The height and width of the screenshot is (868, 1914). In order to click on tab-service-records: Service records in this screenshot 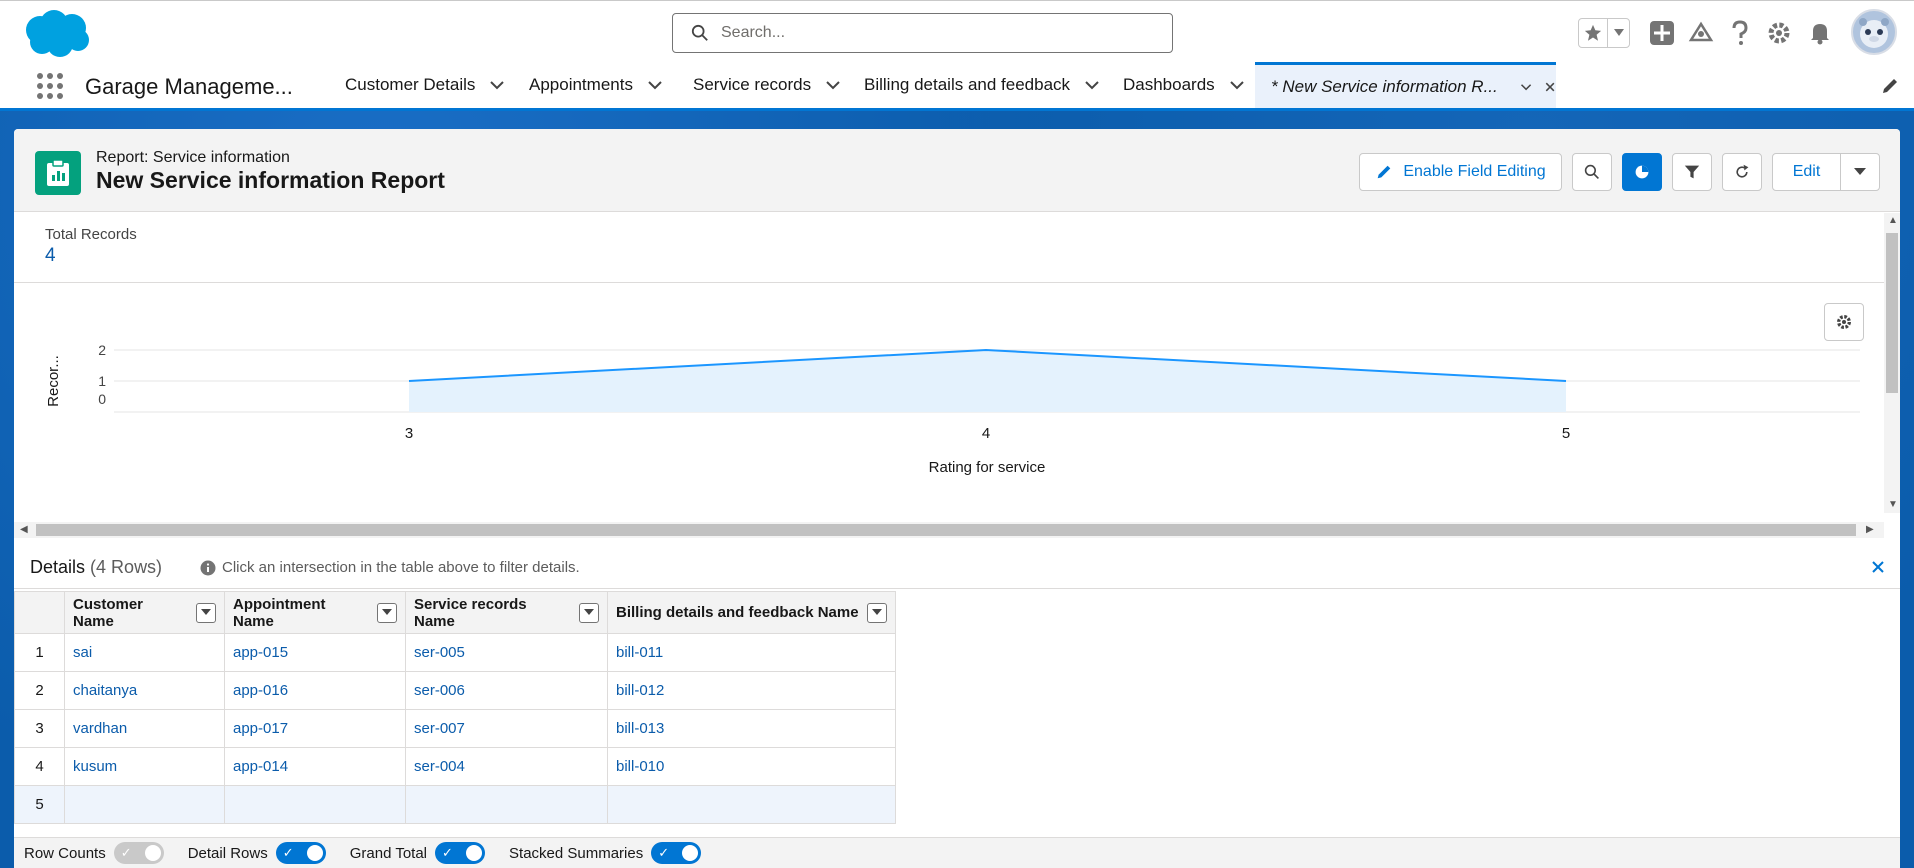, I will do `click(767, 85)`.